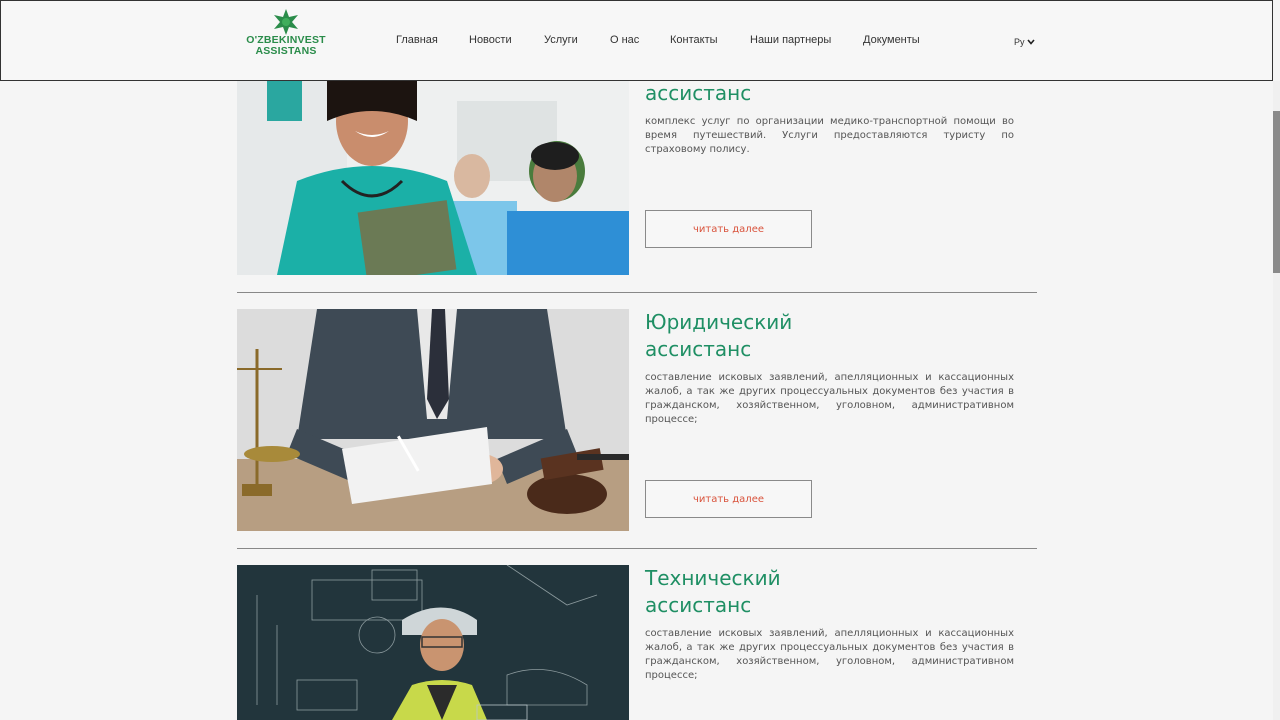 The width and height of the screenshot is (1280, 720). What do you see at coordinates (698, 349) in the screenshot?
I see `card-title-legal-line2: ассистанс` at bounding box center [698, 349].